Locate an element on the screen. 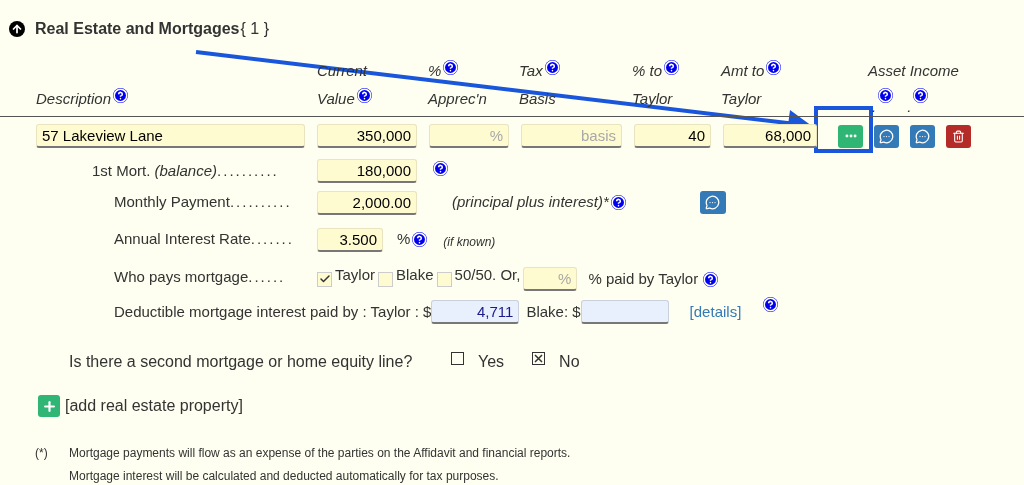 This screenshot has height=485, width=1024. add-property-label: [add real estate property] is located at coordinates (154, 406).